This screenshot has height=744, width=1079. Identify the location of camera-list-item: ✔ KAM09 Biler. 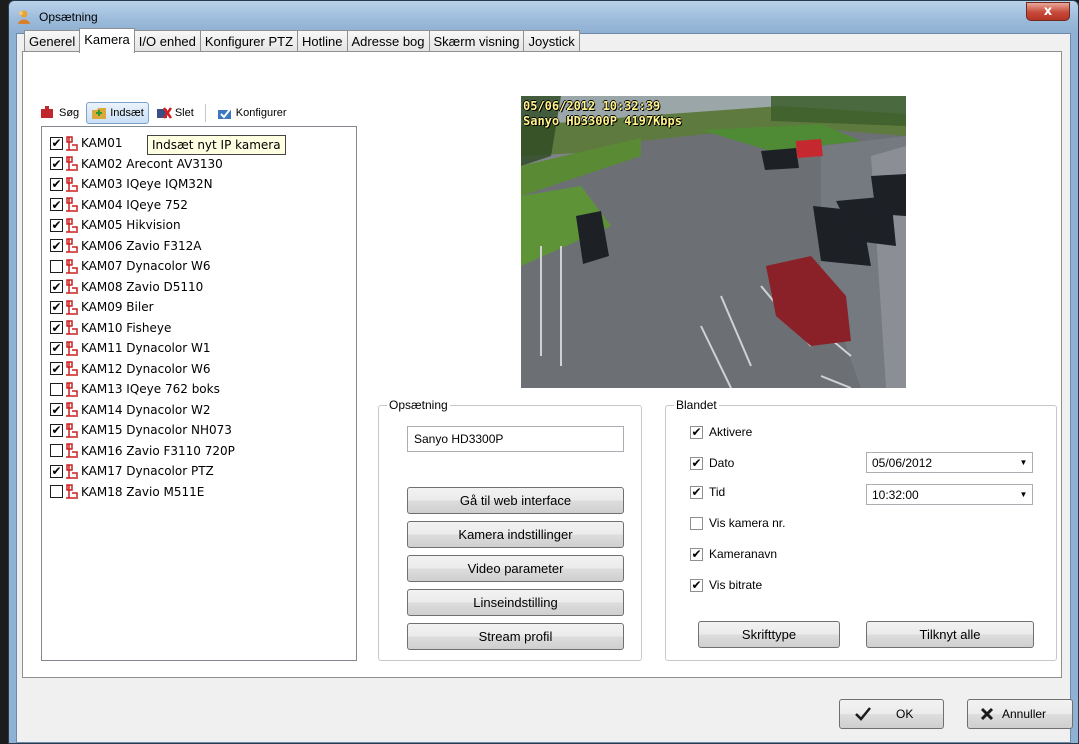
(102, 307).